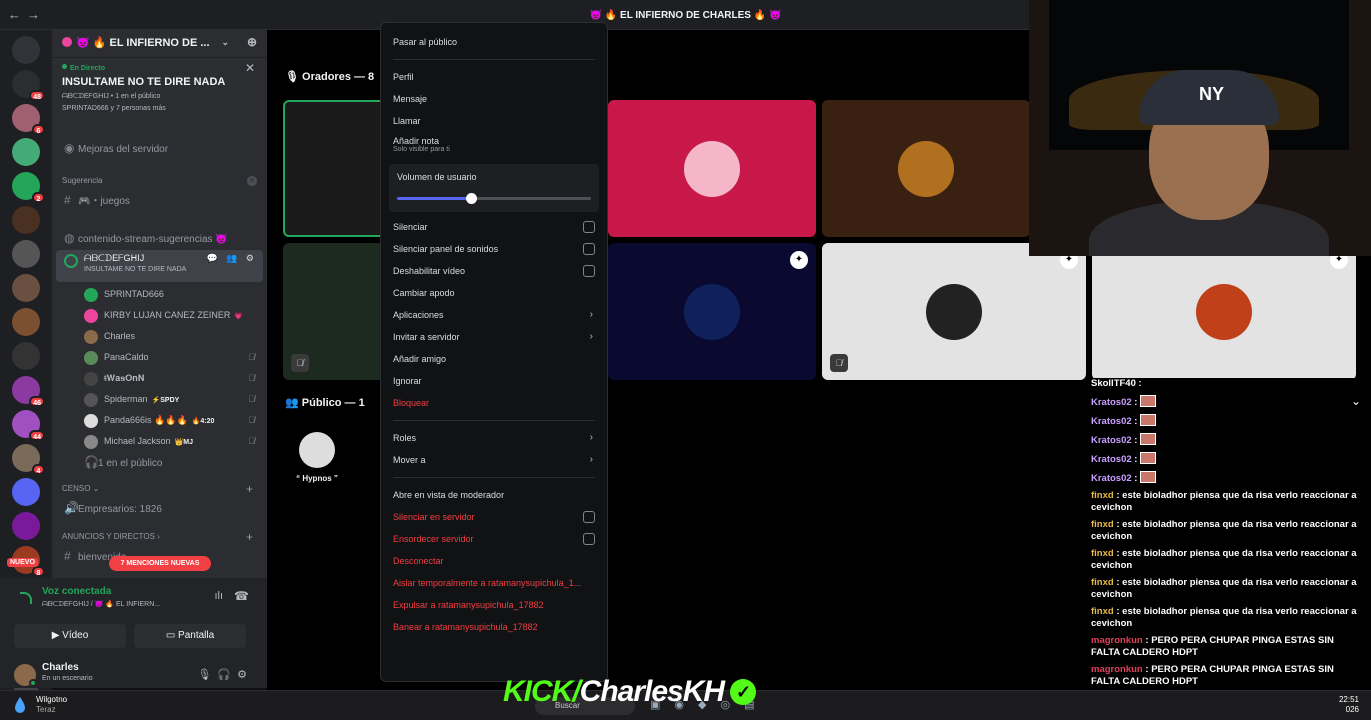 The width and height of the screenshot is (1371, 720). I want to click on server-icon: 44, so click(28, 425).